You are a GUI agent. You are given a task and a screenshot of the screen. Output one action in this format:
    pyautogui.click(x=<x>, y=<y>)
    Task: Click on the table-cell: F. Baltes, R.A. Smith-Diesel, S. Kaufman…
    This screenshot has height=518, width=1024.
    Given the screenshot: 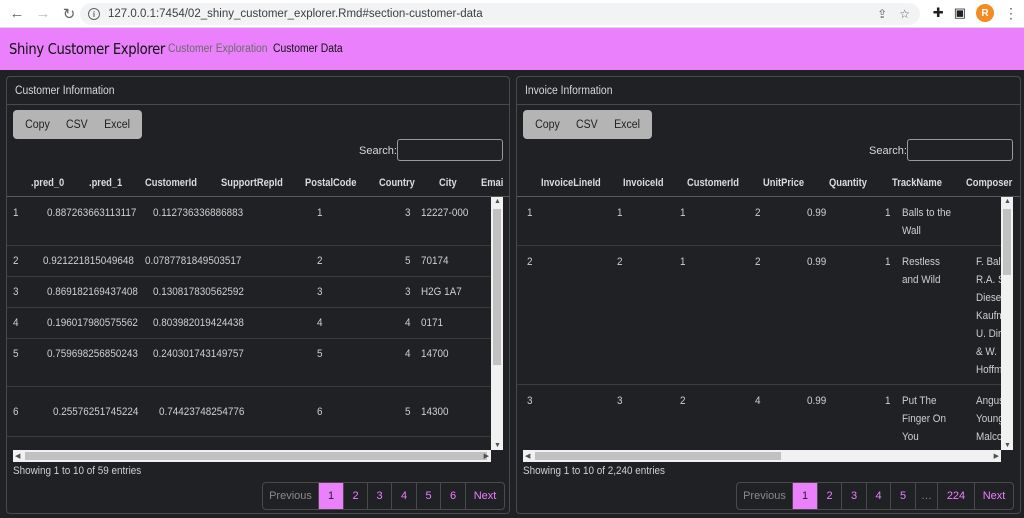 What is the action you would take?
    pyautogui.click(x=988, y=316)
    